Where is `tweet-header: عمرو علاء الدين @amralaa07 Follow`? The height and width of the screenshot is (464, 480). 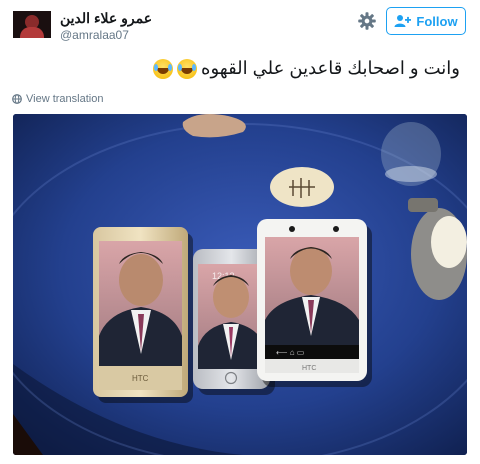
tweet-header: عمرو علاء الدين @amralaa07 Follow is located at coordinates (240, 26).